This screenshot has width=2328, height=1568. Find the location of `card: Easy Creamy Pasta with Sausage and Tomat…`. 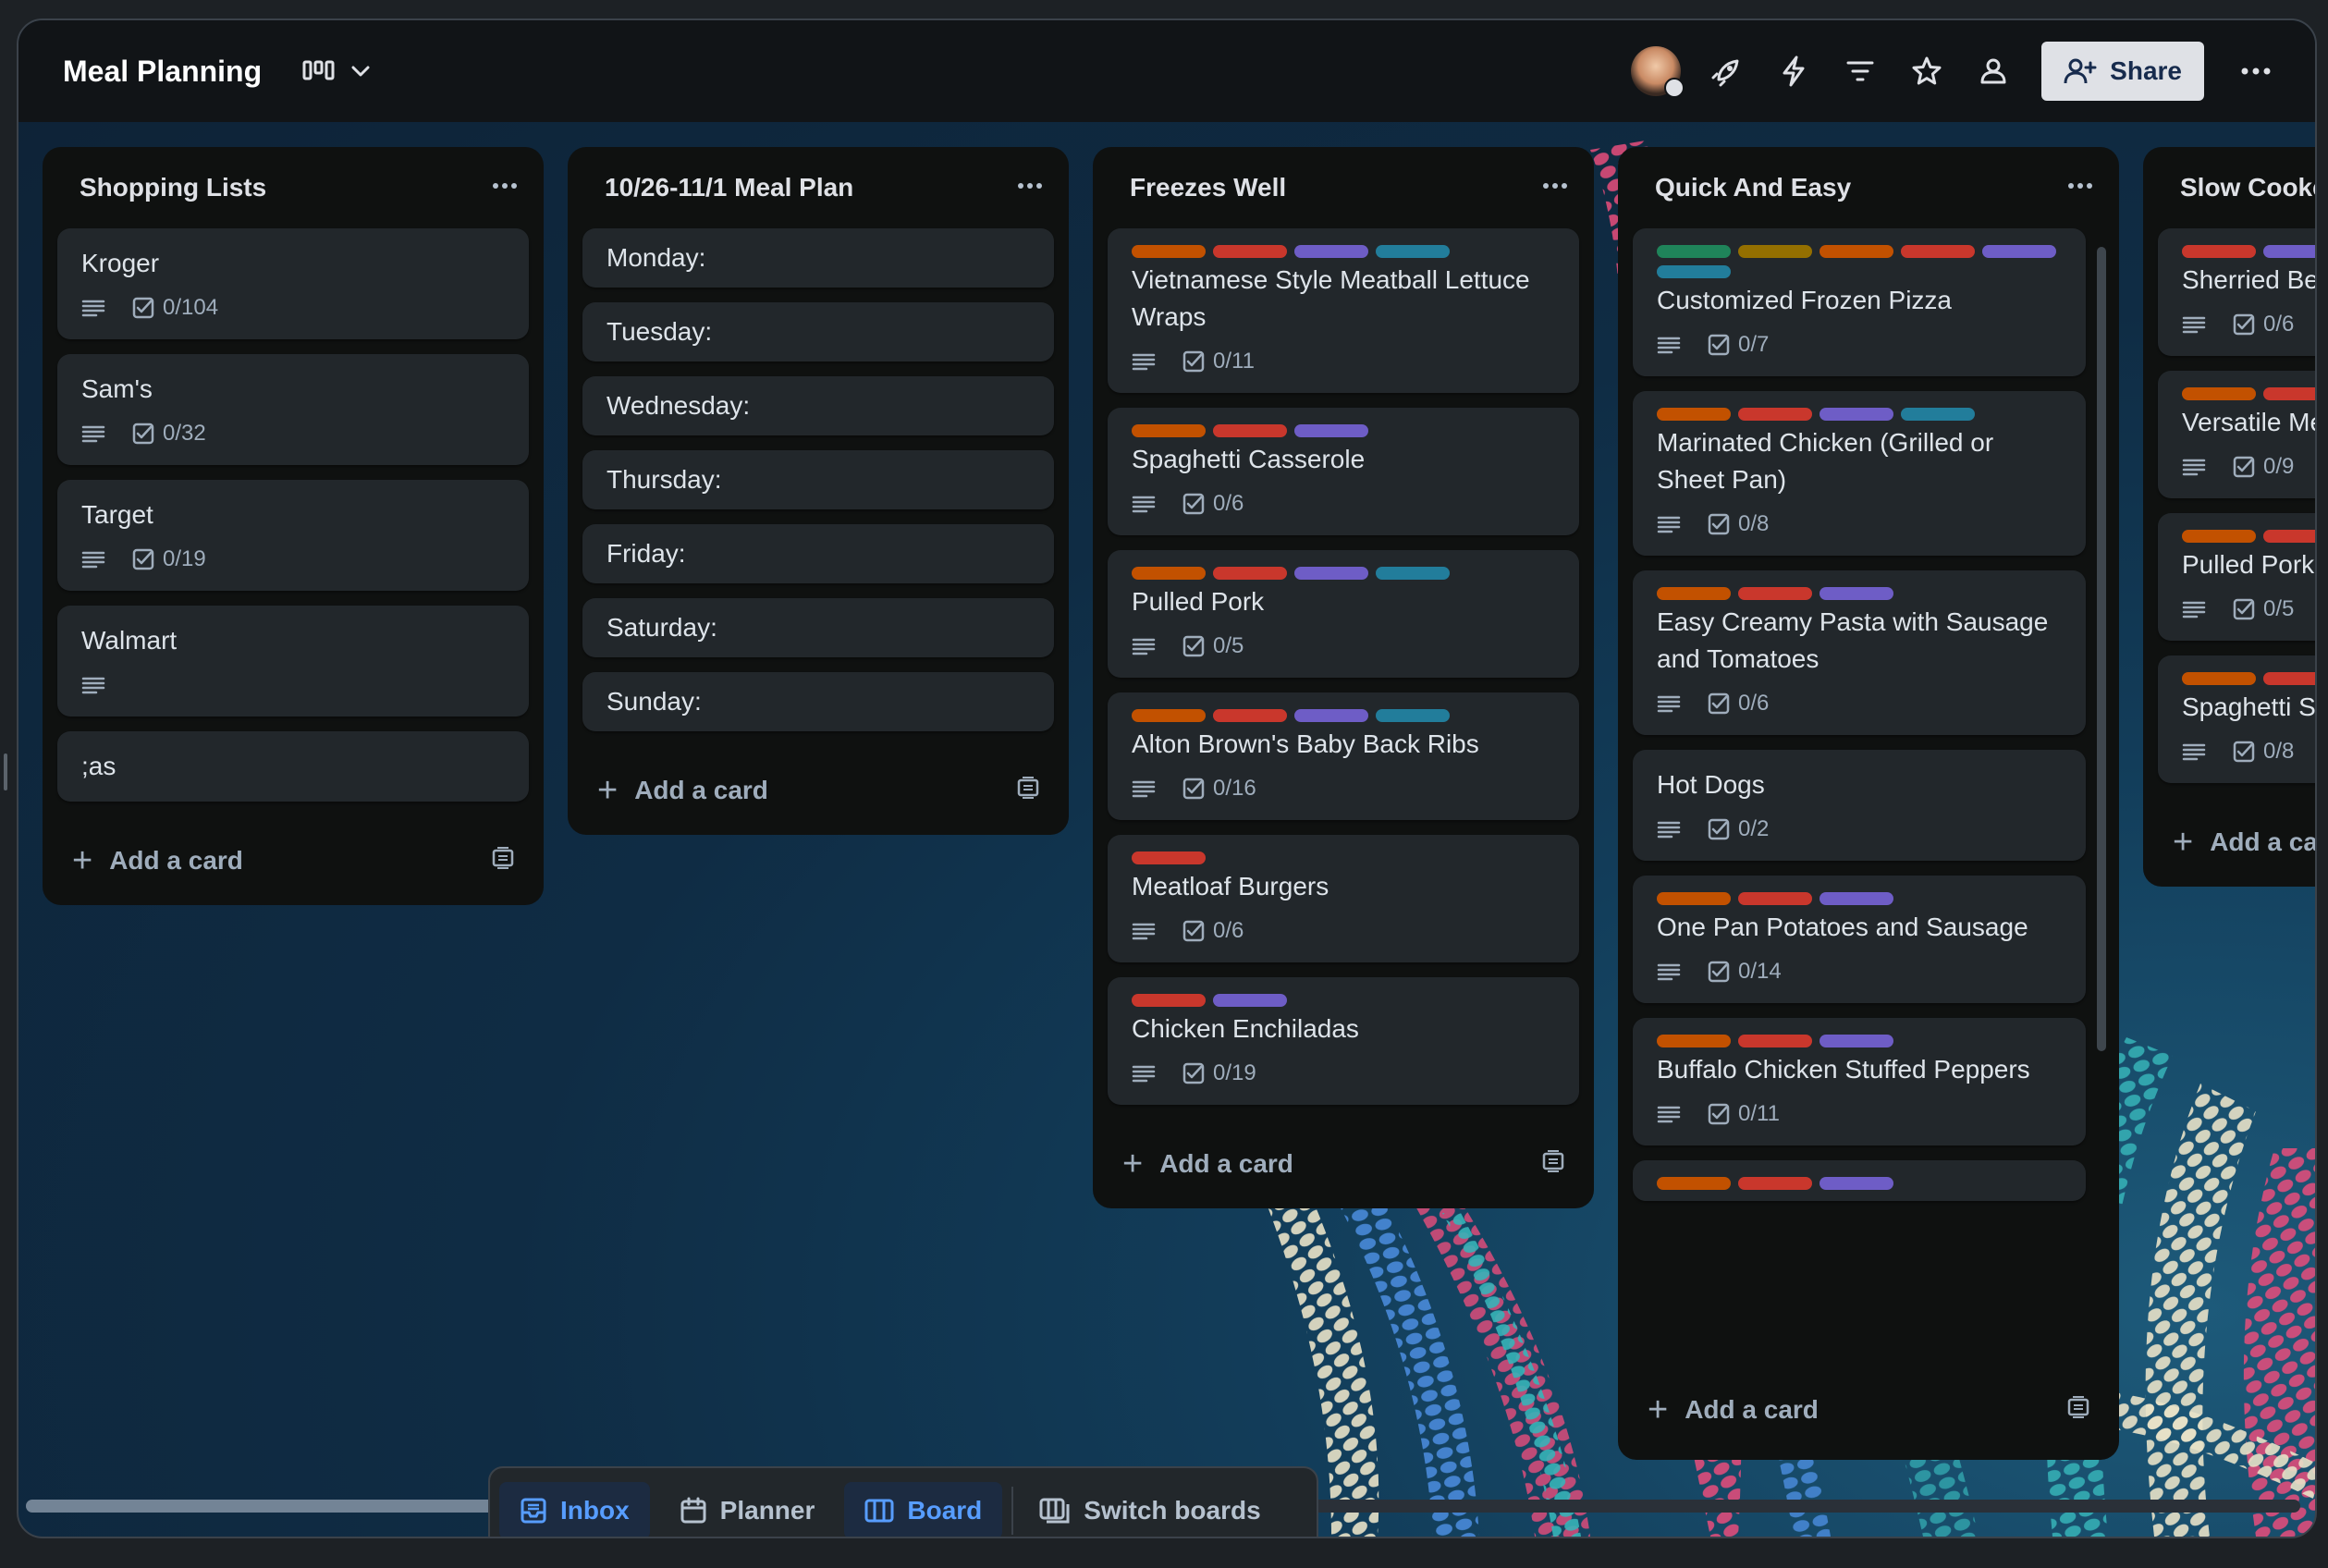

card: Easy Creamy Pasta with Sausage and Tomat… is located at coordinates (1859, 653).